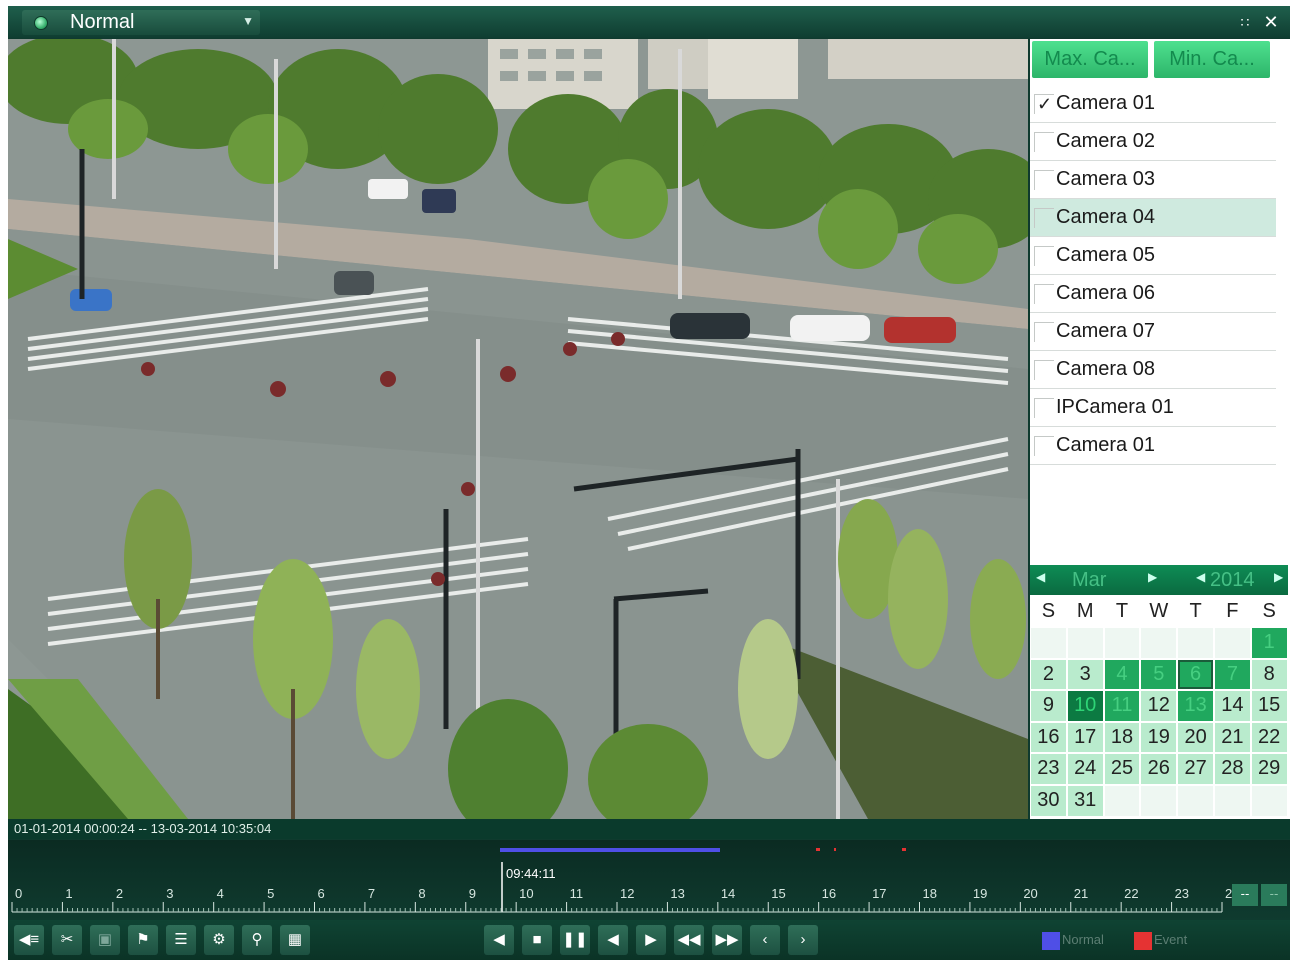  I want to click on camera-item: Camera 08, so click(1153, 370).